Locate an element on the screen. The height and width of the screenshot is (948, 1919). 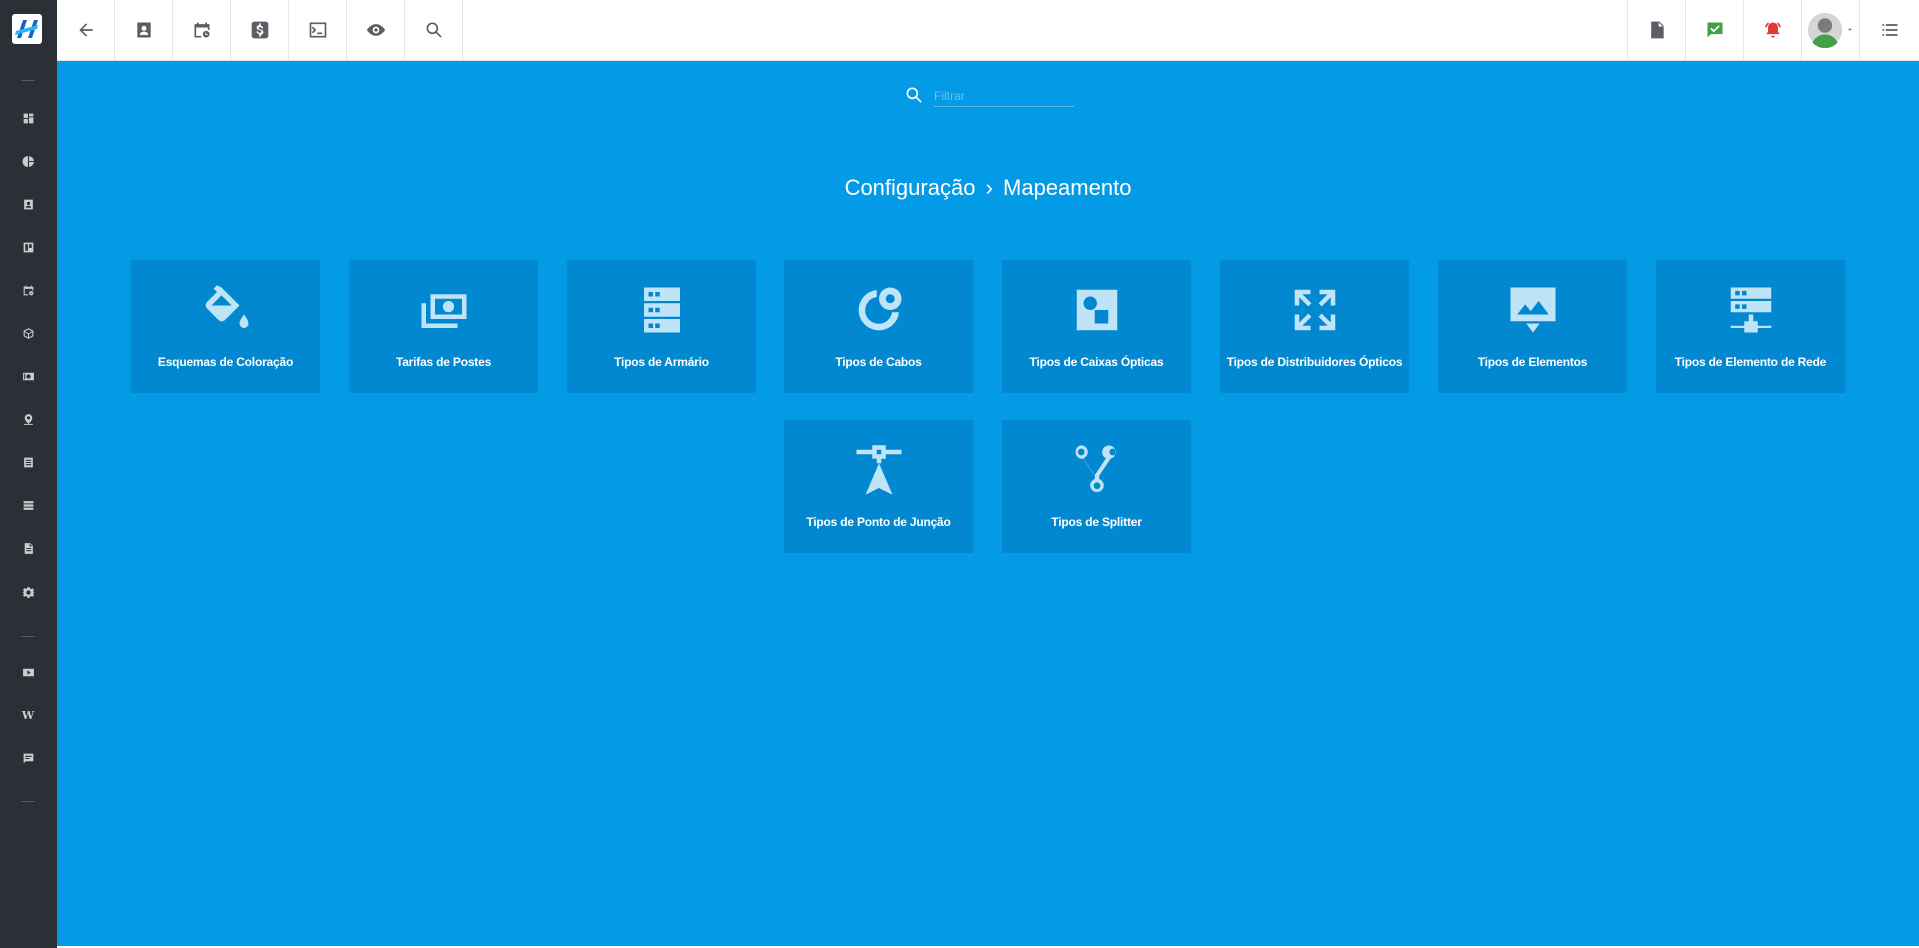
menu-list-icon is located at coordinates (1889, 30).